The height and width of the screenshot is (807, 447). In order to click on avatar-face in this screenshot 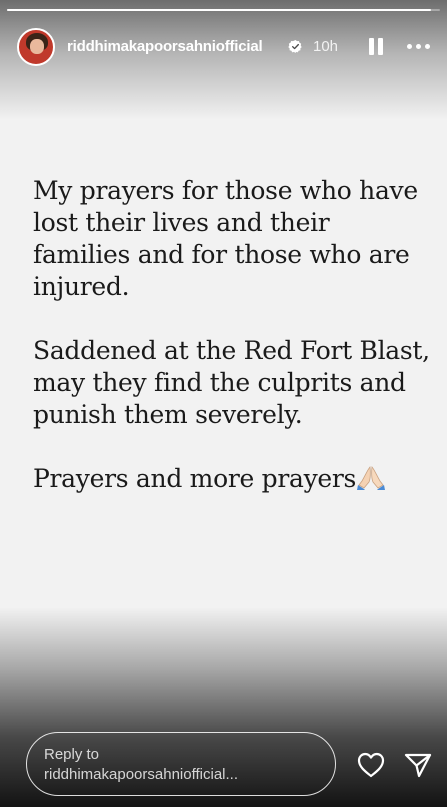, I will do `click(37, 46)`.